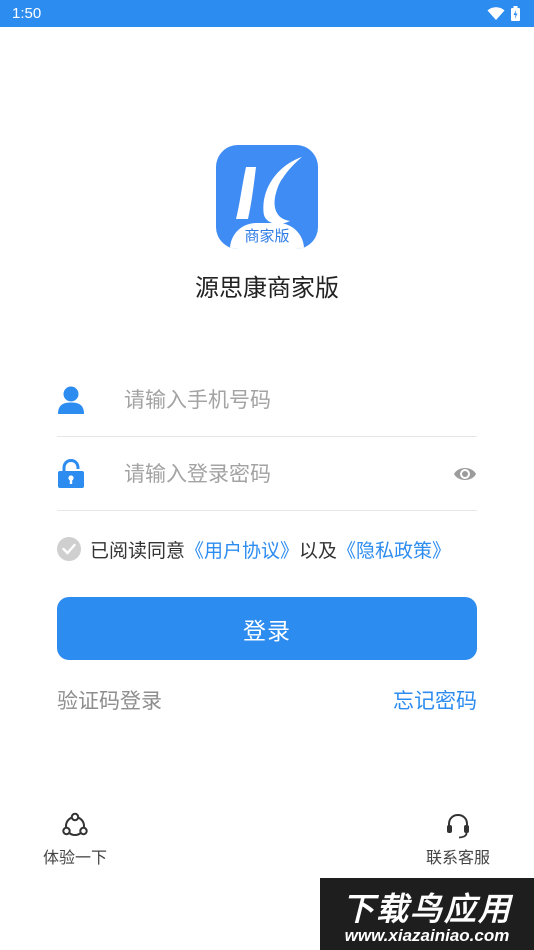 Image resolution: width=534 pixels, height=950 pixels. I want to click on headset-icon, so click(458, 826).